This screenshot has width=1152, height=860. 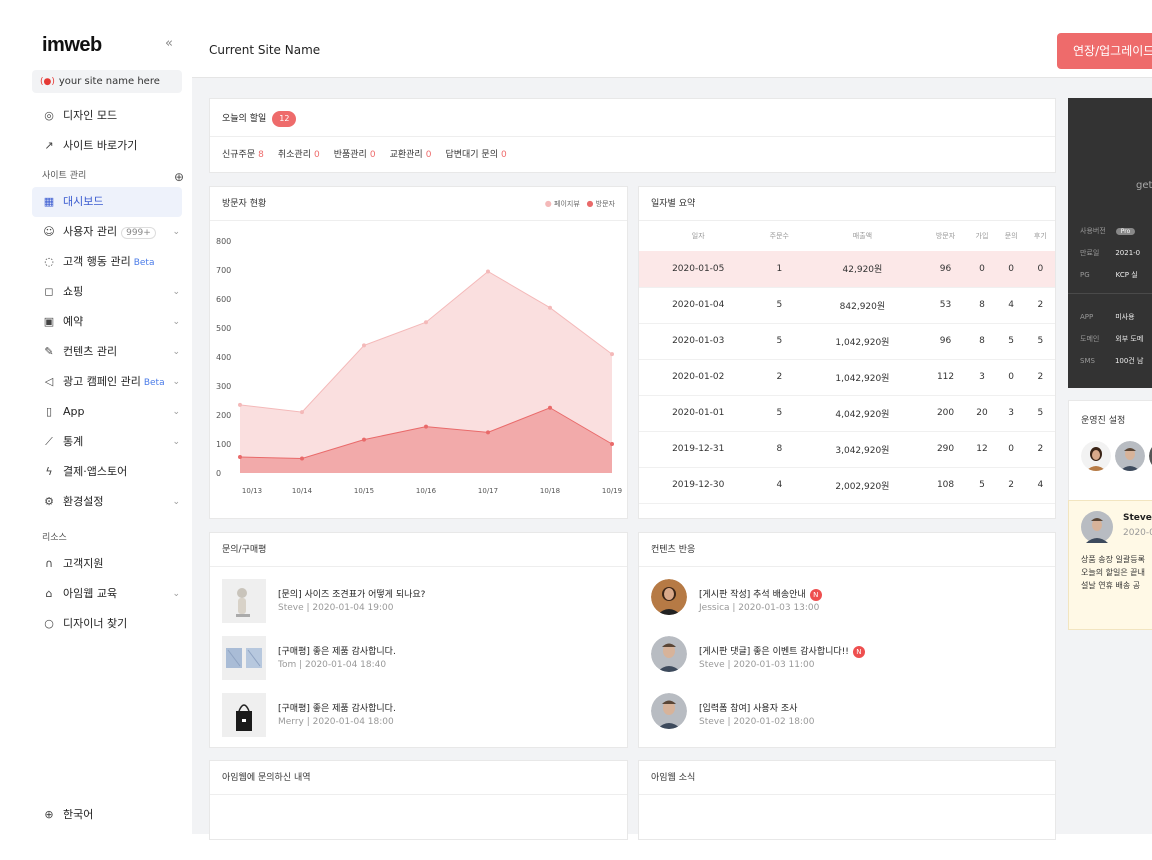 What do you see at coordinates (355, 155) in the screenshot?
I see `todo-stat: 반품관리 0` at bounding box center [355, 155].